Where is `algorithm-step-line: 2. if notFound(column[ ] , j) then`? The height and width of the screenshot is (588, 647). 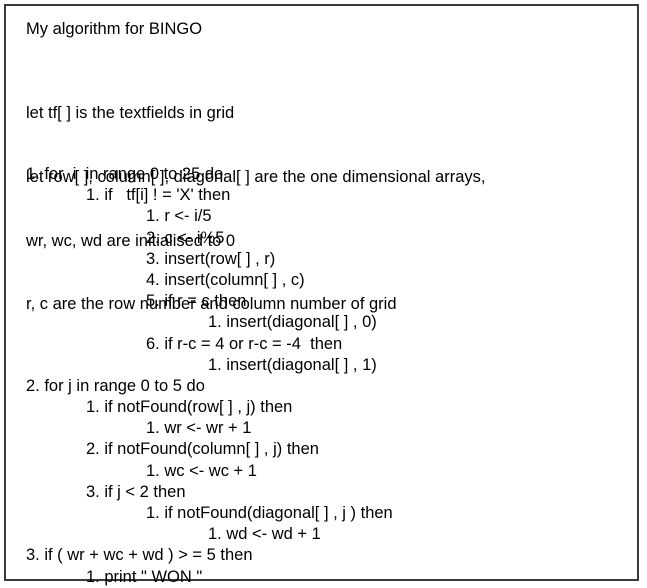
algorithm-step-line: 2. if notFound(column[ ] , j) then is located at coordinates (202, 449).